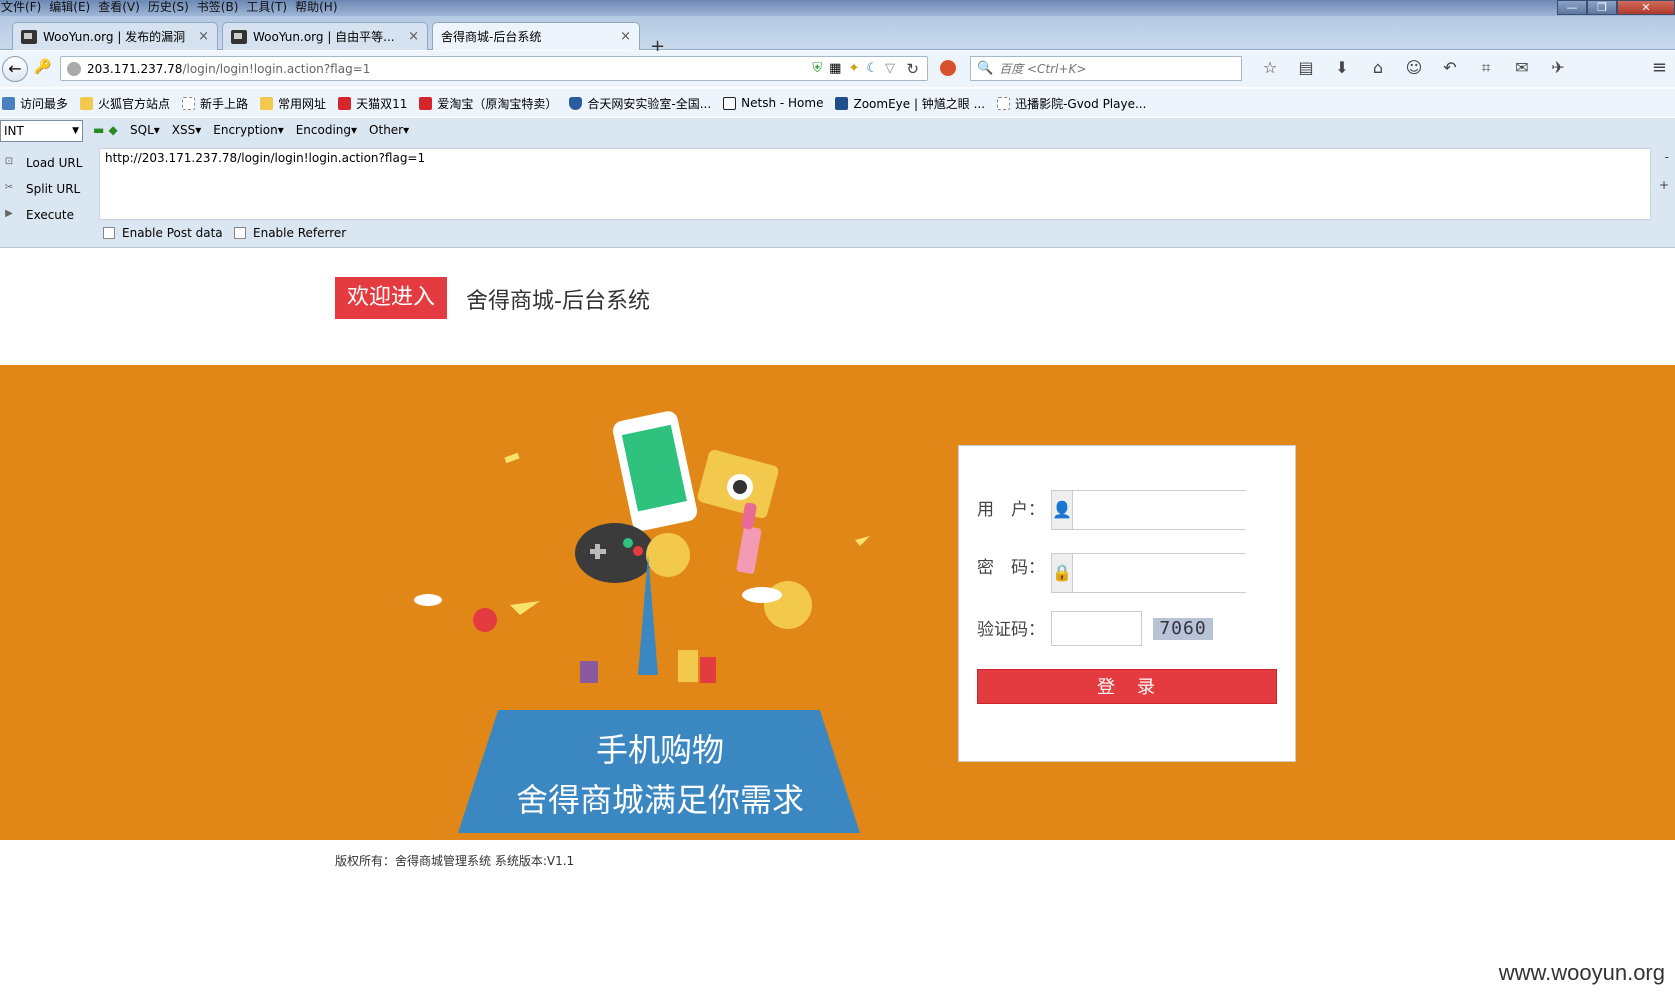 This screenshot has height=1004, width=1675. I want to click on addon-icon: ✦, so click(853, 68).